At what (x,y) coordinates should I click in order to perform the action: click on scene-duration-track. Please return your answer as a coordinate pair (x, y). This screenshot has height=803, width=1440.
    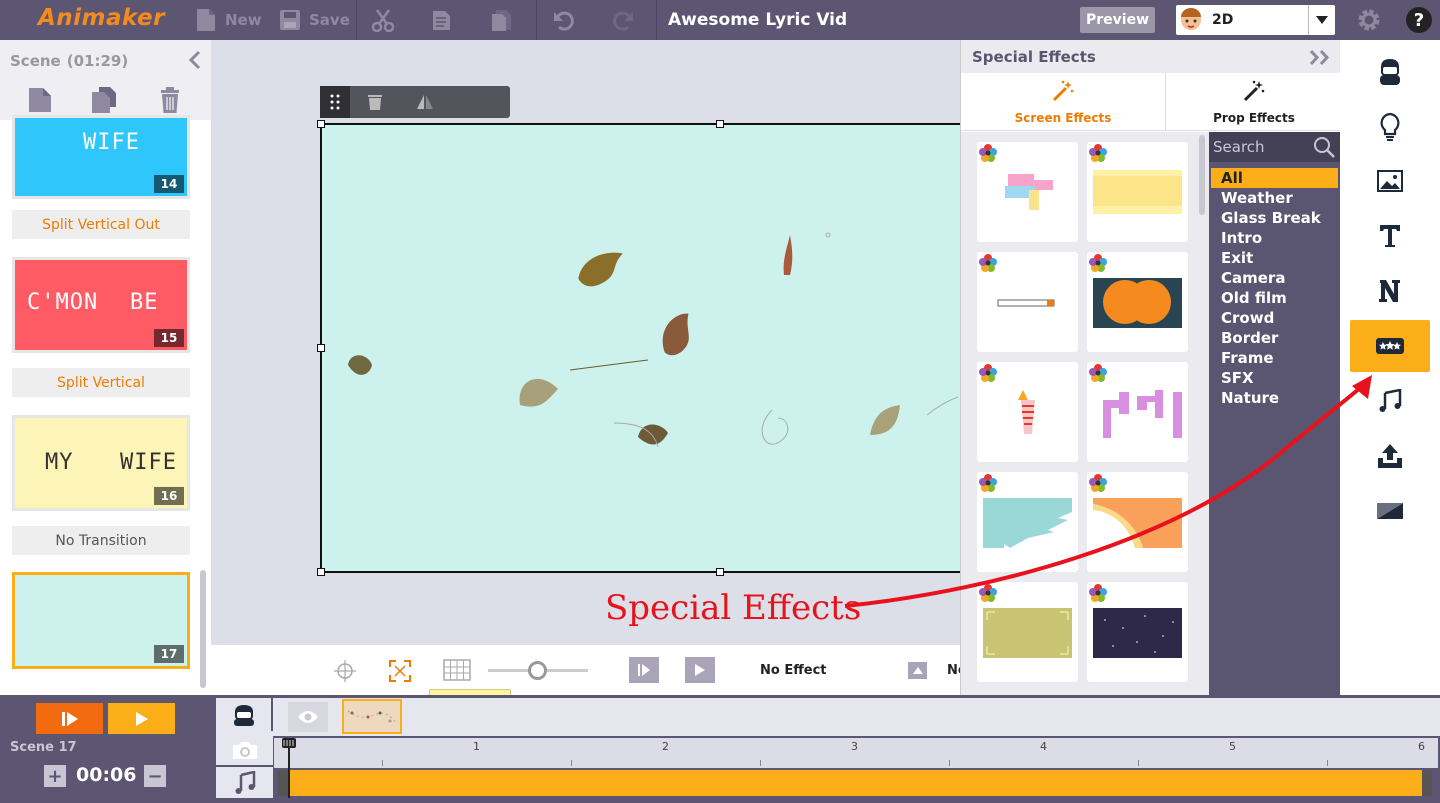
    Looking at the image, I should click on (856, 783).